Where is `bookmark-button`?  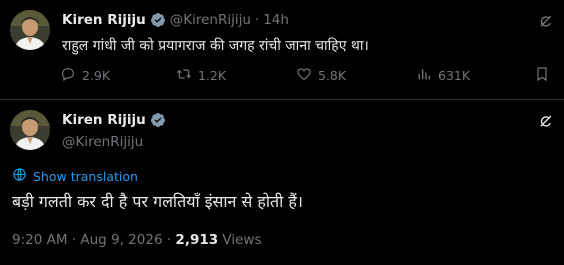
bookmark-button is located at coordinates (545, 75).